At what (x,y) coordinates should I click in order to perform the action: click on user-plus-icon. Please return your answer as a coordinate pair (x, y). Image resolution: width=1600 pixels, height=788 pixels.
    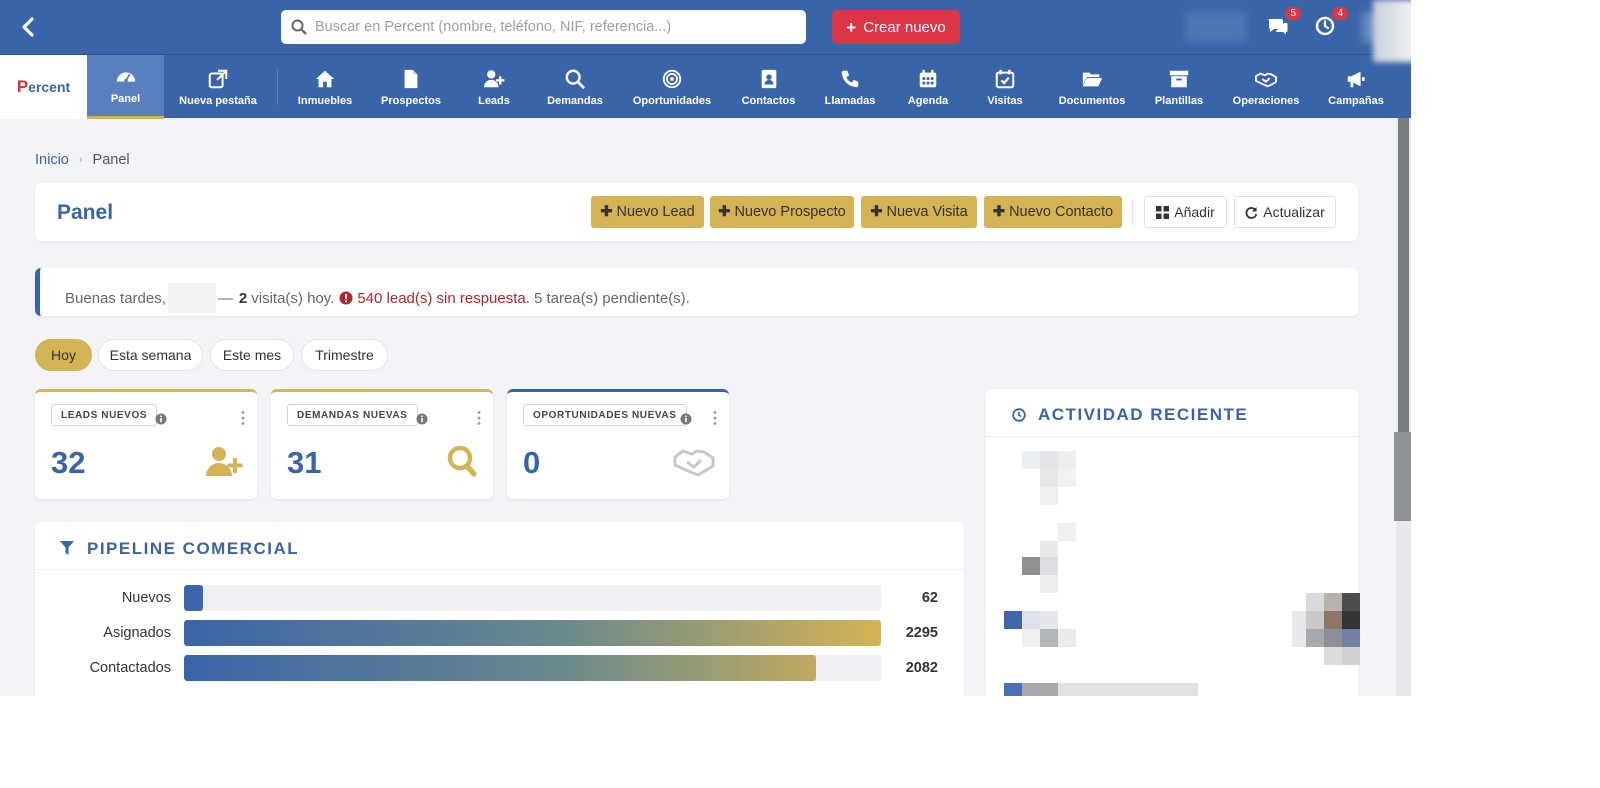
    Looking at the image, I should click on (494, 78).